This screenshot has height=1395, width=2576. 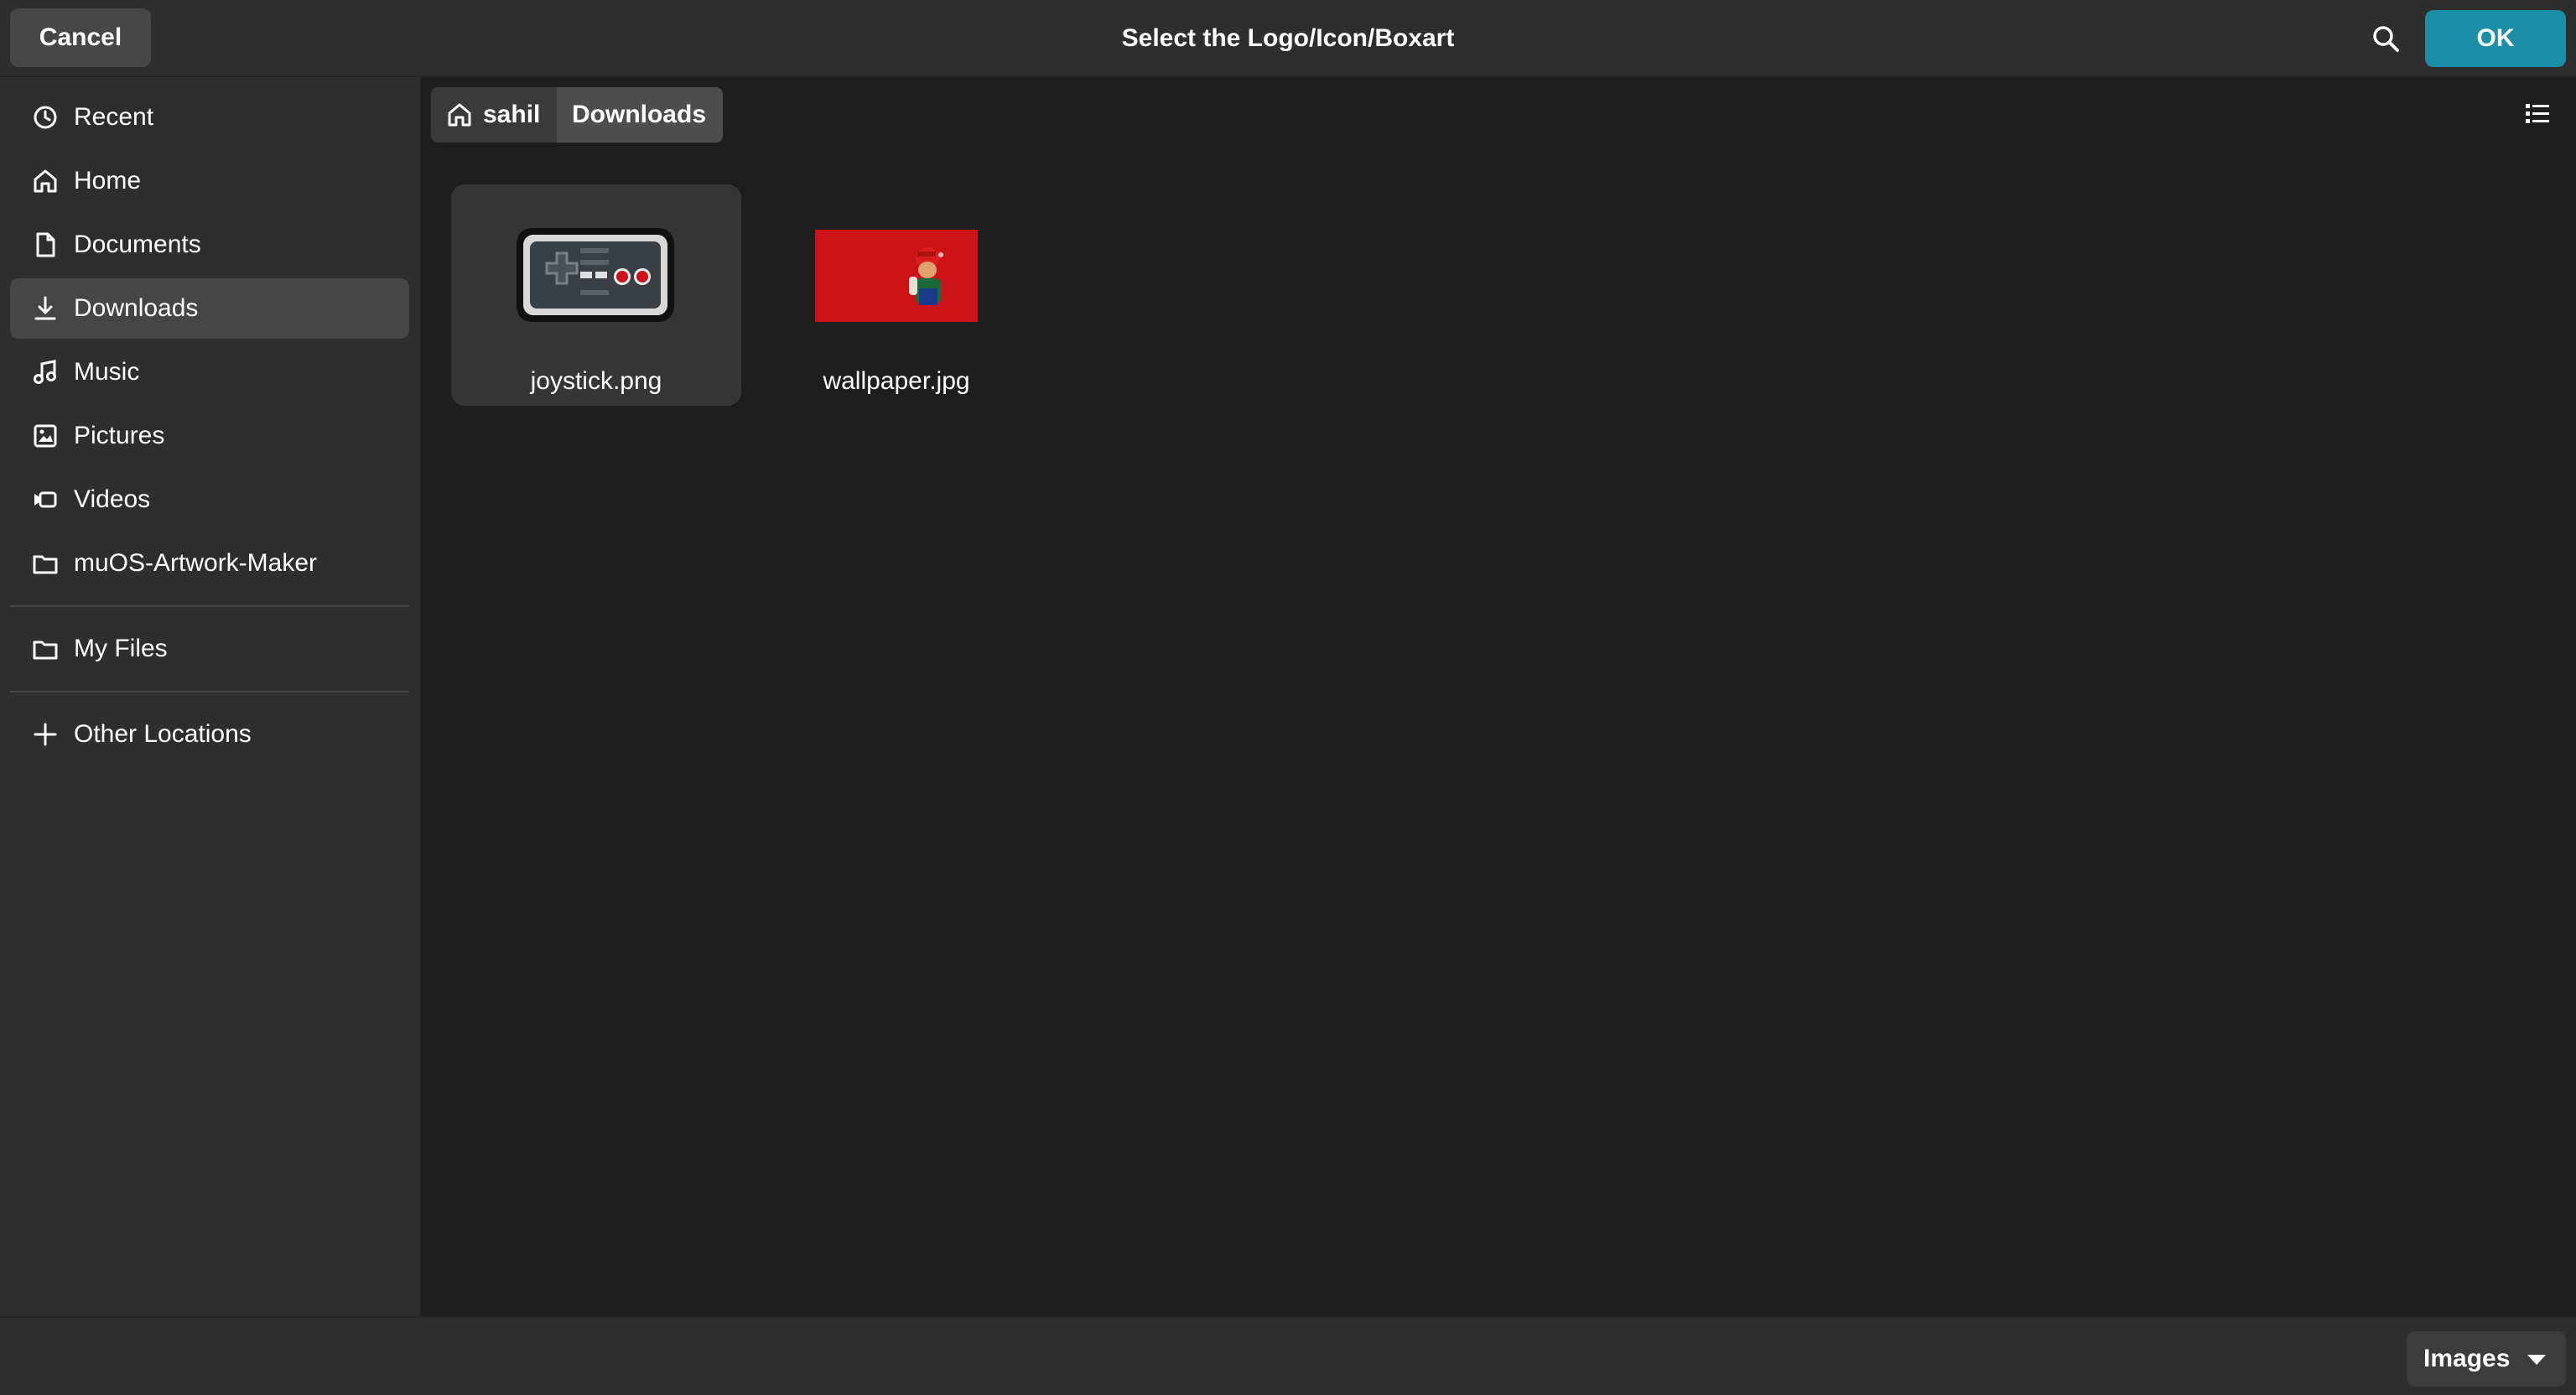 What do you see at coordinates (209, 308) in the screenshot?
I see `sidebar-item-downloads: Downloads` at bounding box center [209, 308].